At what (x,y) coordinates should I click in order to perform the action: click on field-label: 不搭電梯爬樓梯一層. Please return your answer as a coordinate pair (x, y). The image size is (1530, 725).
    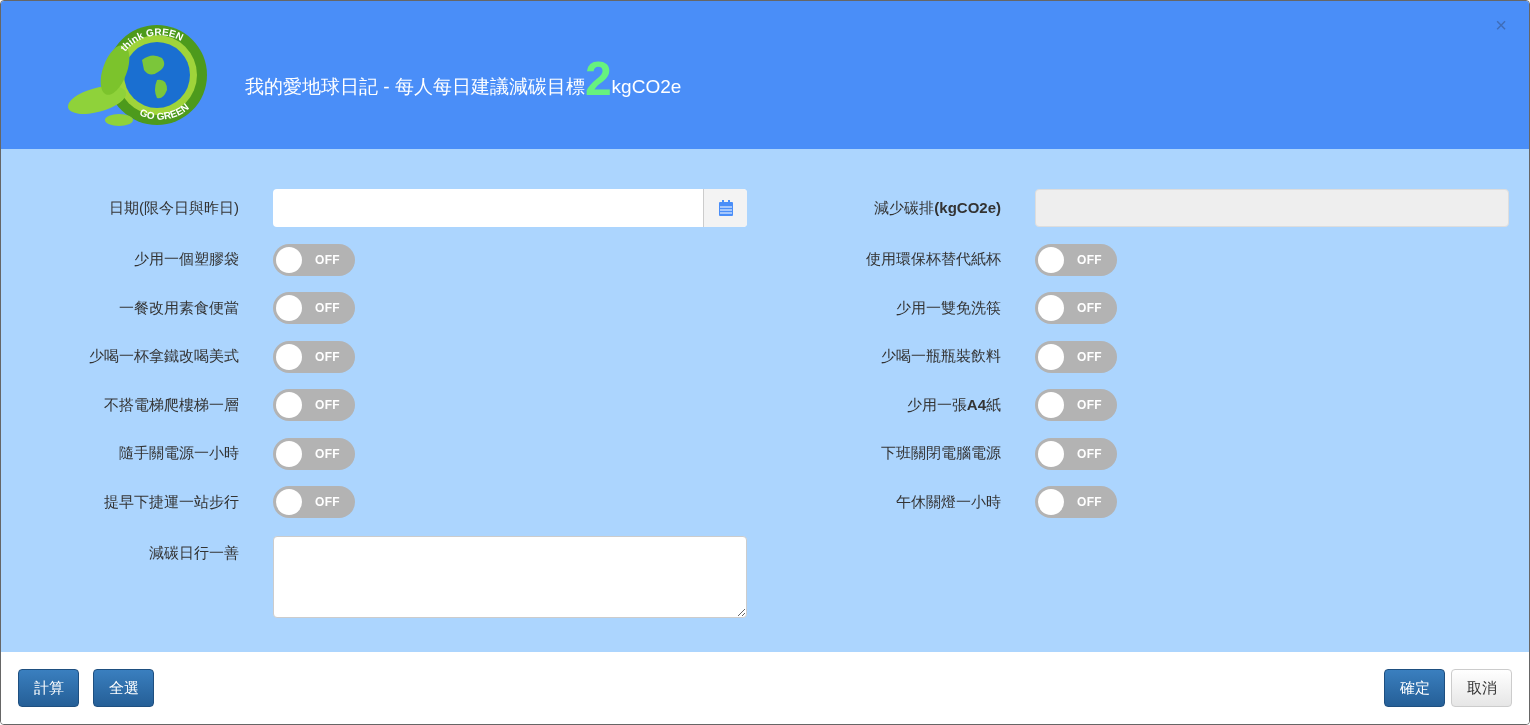
    Looking at the image, I should click on (171, 404).